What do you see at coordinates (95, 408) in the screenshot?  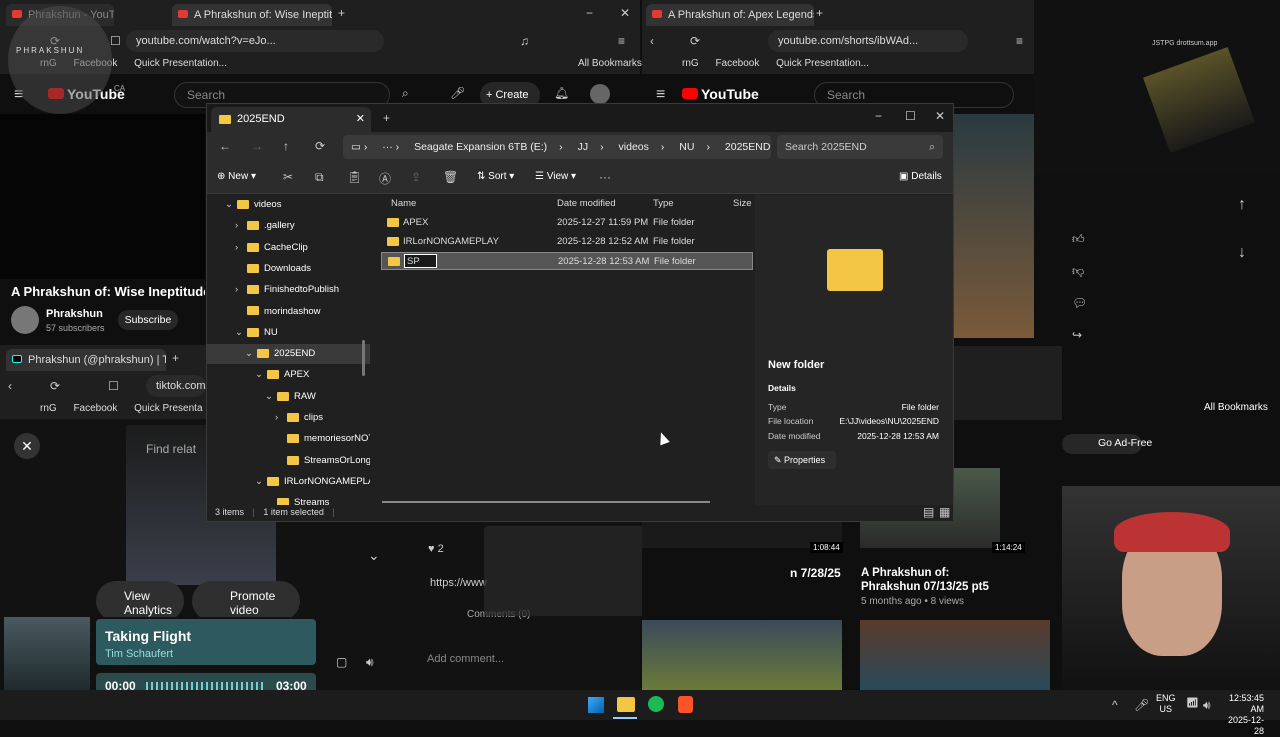 I see `bookmark-facebook: Facebook` at bounding box center [95, 408].